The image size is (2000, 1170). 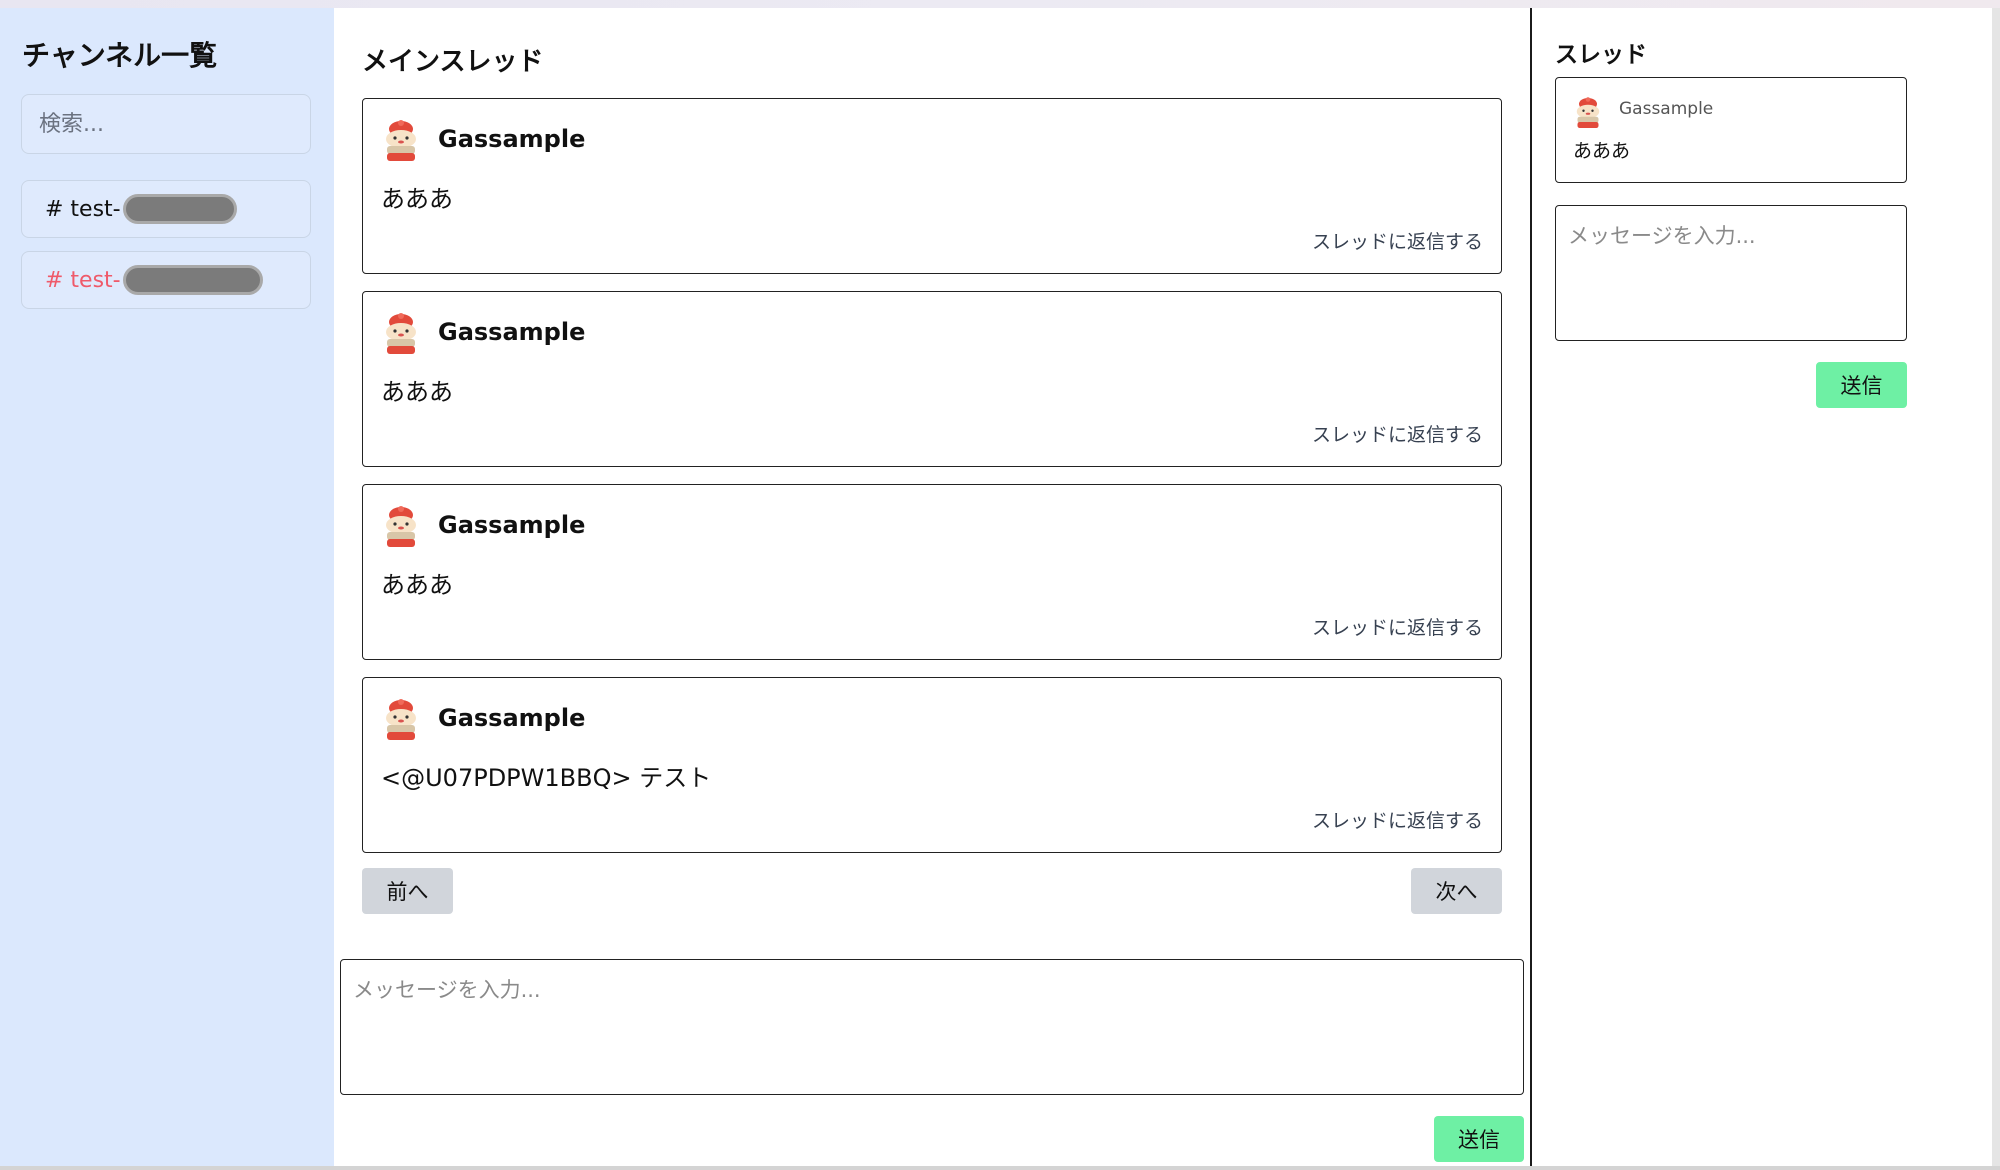 What do you see at coordinates (1000, 1168) in the screenshot?
I see `window-bottom-edge` at bounding box center [1000, 1168].